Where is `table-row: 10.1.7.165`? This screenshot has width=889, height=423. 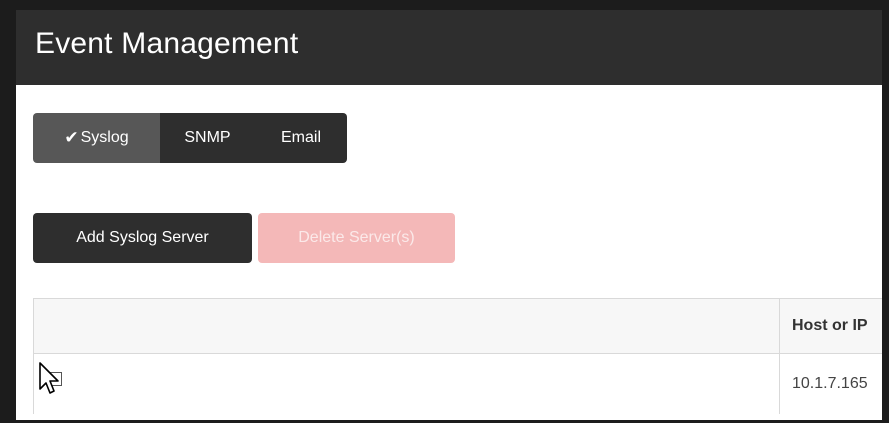 table-row: 10.1.7.165 is located at coordinates (457, 384).